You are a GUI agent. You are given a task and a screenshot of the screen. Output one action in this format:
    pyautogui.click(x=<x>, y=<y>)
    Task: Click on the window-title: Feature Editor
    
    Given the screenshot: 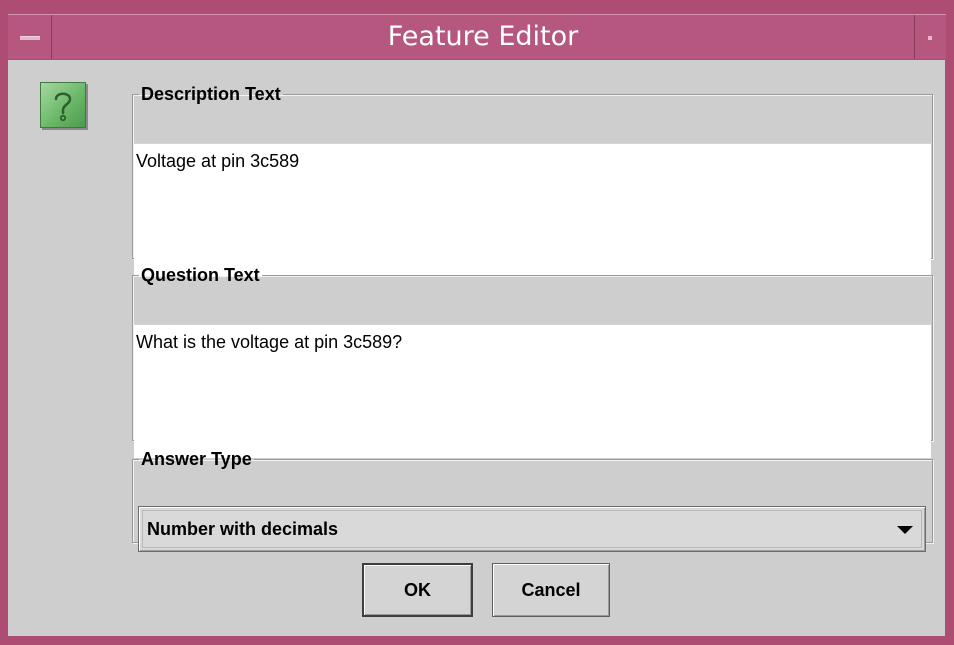 What is the action you would take?
    pyautogui.click(x=483, y=36)
    